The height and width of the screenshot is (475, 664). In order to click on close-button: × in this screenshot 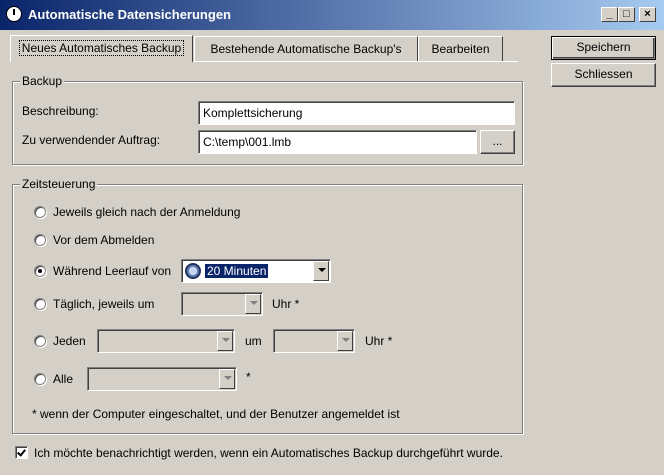, I will do `click(647, 14)`.